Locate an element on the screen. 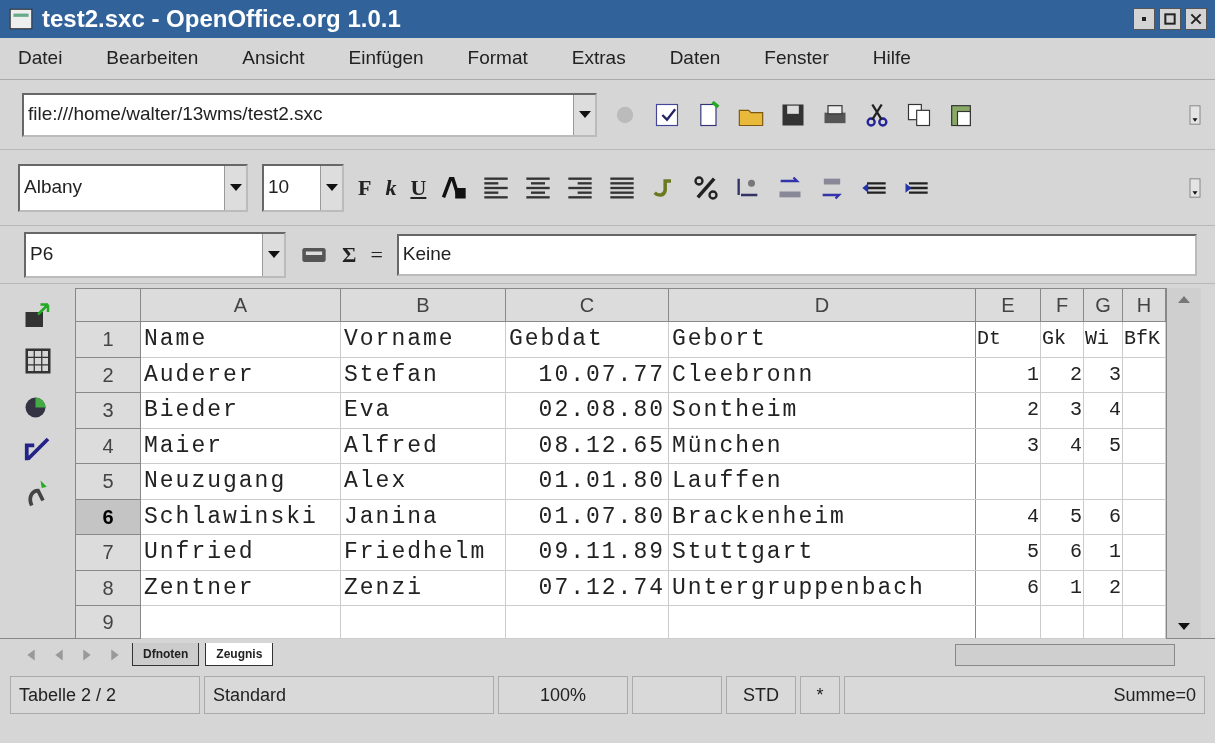  horizontal-scrollbar is located at coordinates (1065, 654).